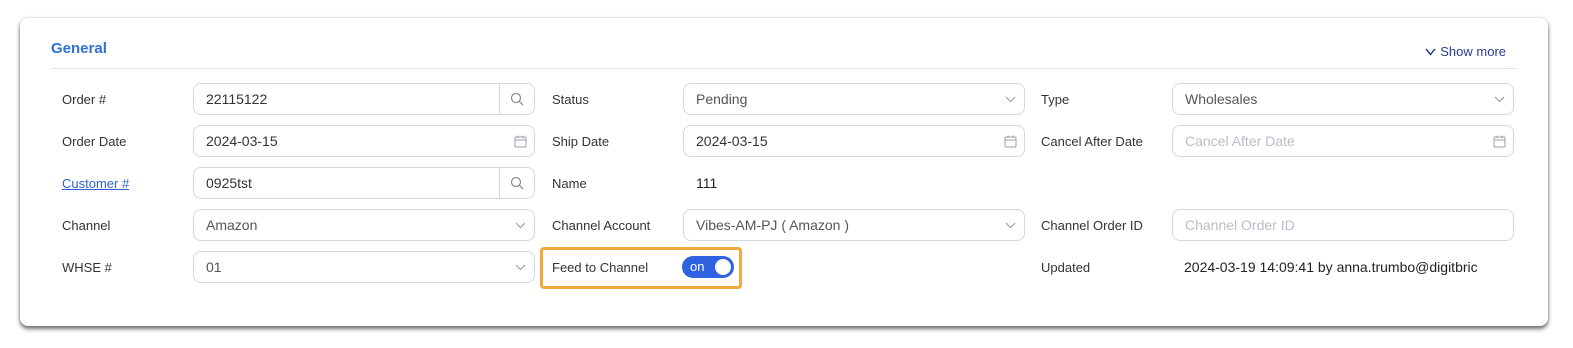 Image resolution: width=1573 pixels, height=348 pixels. What do you see at coordinates (600, 267) in the screenshot?
I see `feed-to-channel-label: Feed to Channel` at bounding box center [600, 267].